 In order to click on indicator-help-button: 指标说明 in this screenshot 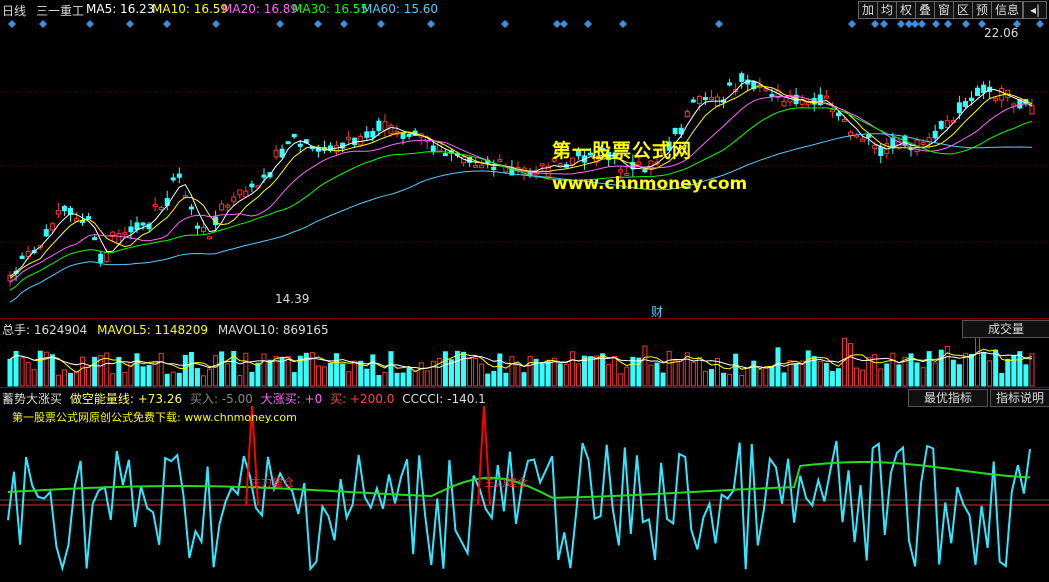, I will do `click(1019, 398)`.